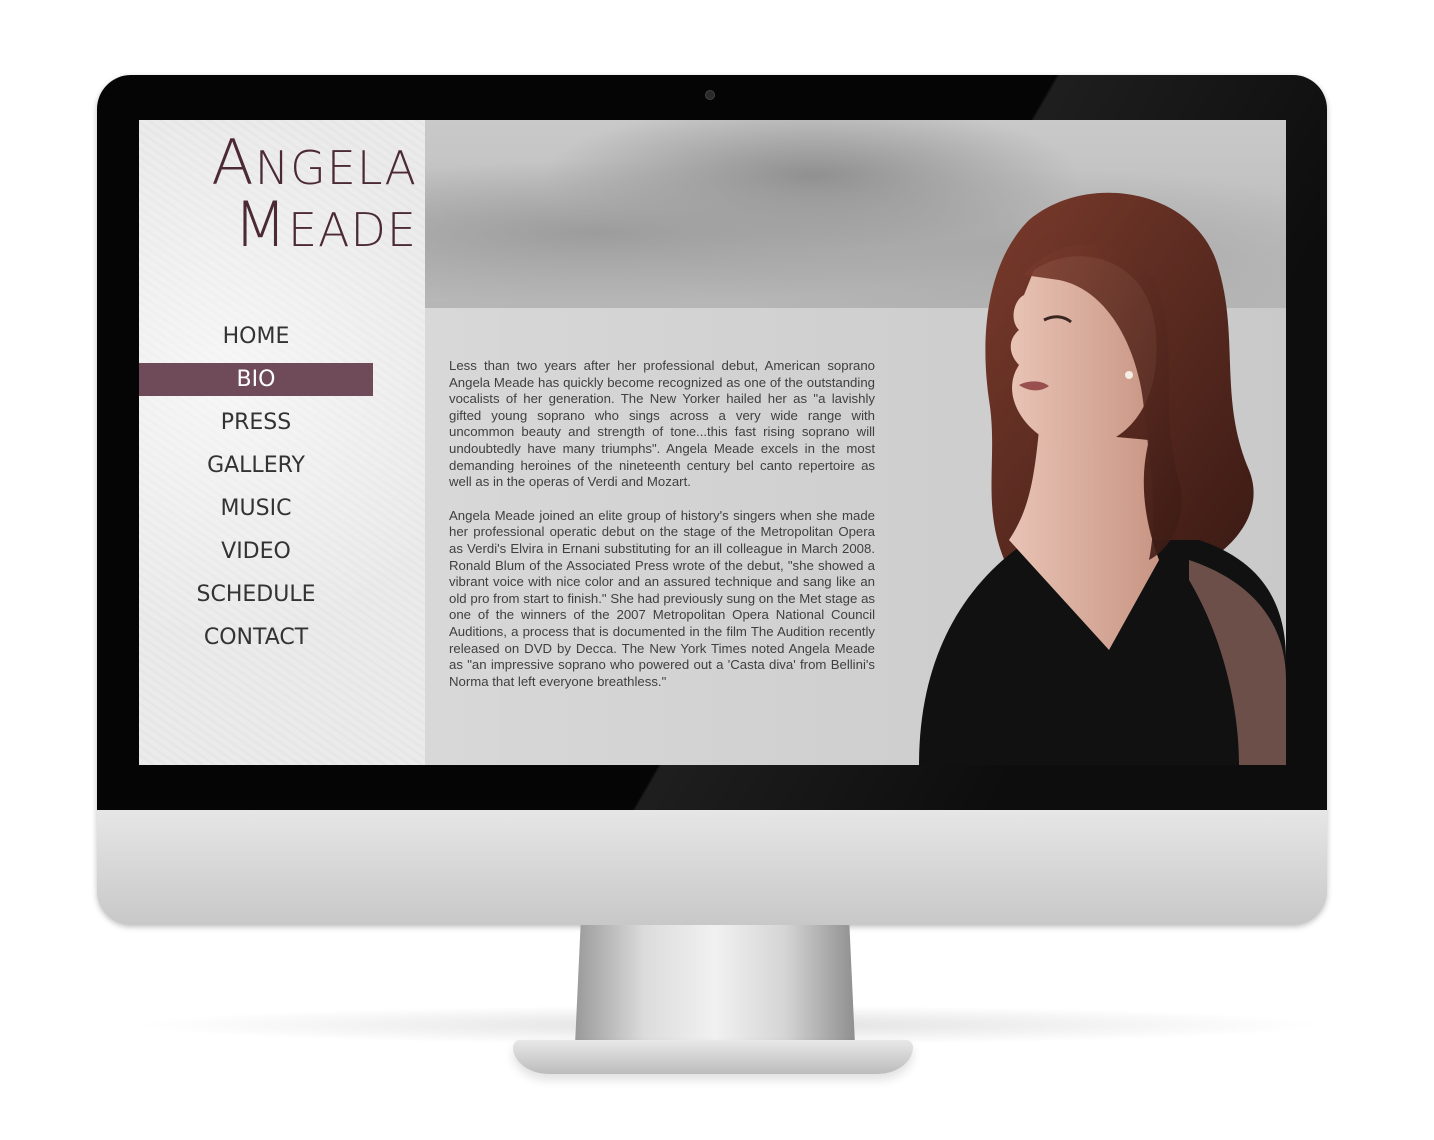 Image resolution: width=1434 pixels, height=1140 pixels. Describe the element at coordinates (1102, 478) in the screenshot. I see `singer-portrait` at that location.